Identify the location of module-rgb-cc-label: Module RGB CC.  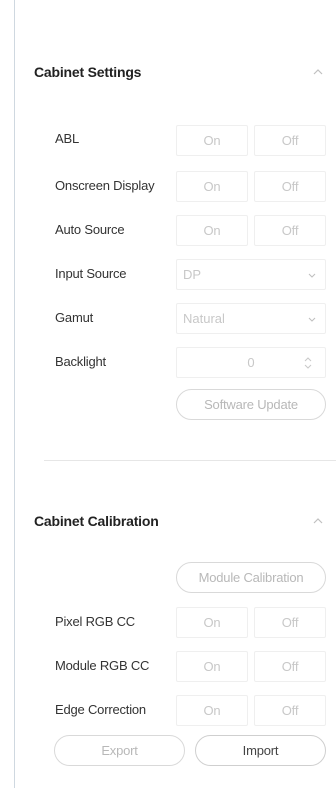
(102, 665).